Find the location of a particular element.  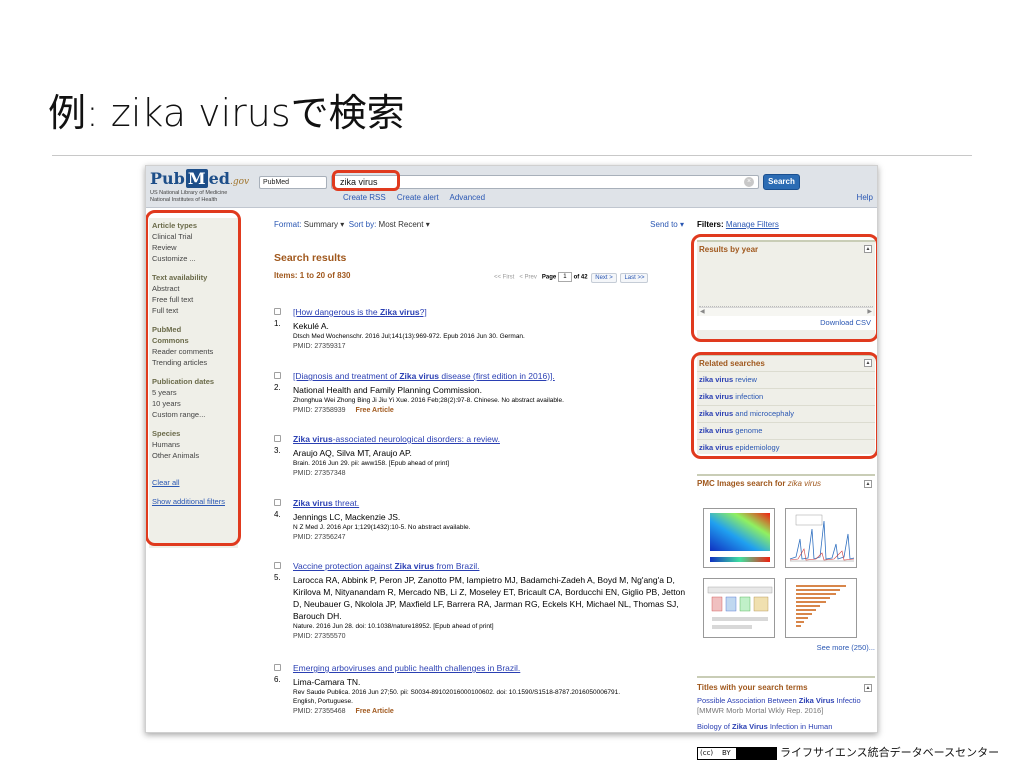

sort-value: Most Recent is located at coordinates (401, 224).